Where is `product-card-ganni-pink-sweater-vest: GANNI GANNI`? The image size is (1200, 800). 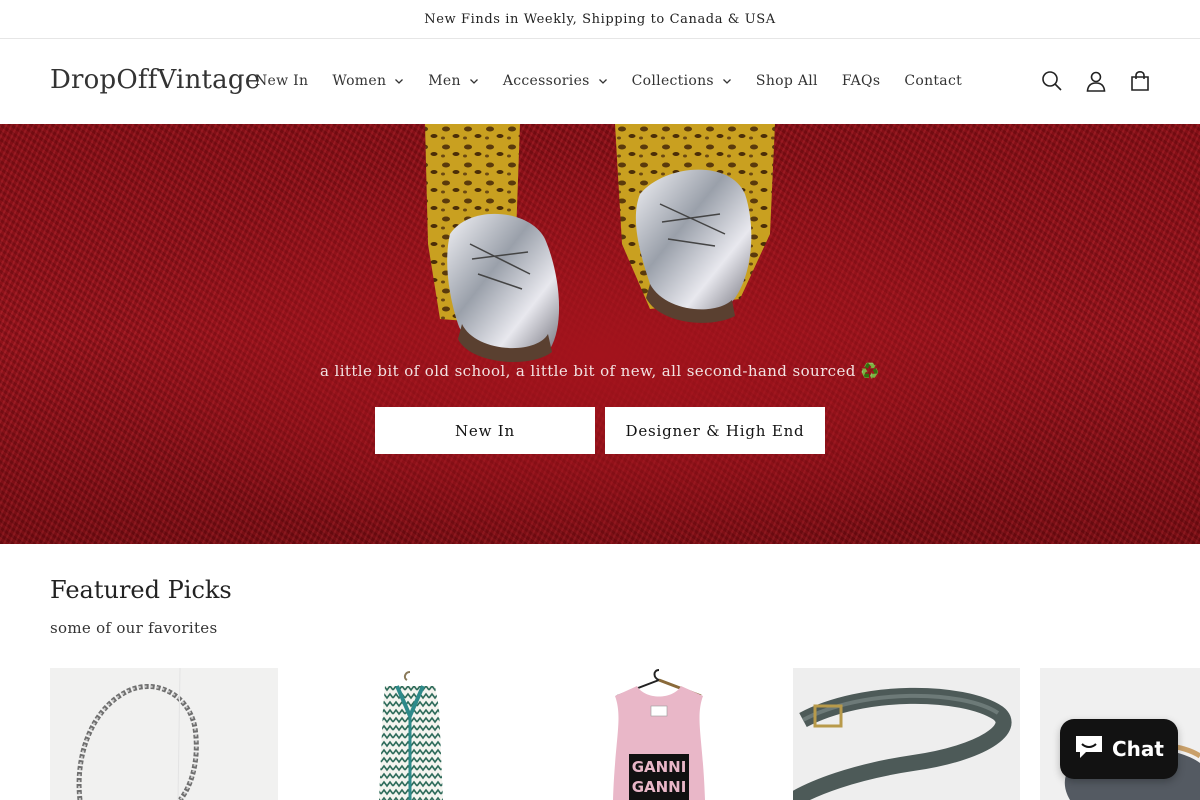 product-card-ganni-pink-sweater-vest: GANNI GANNI is located at coordinates (659, 734).